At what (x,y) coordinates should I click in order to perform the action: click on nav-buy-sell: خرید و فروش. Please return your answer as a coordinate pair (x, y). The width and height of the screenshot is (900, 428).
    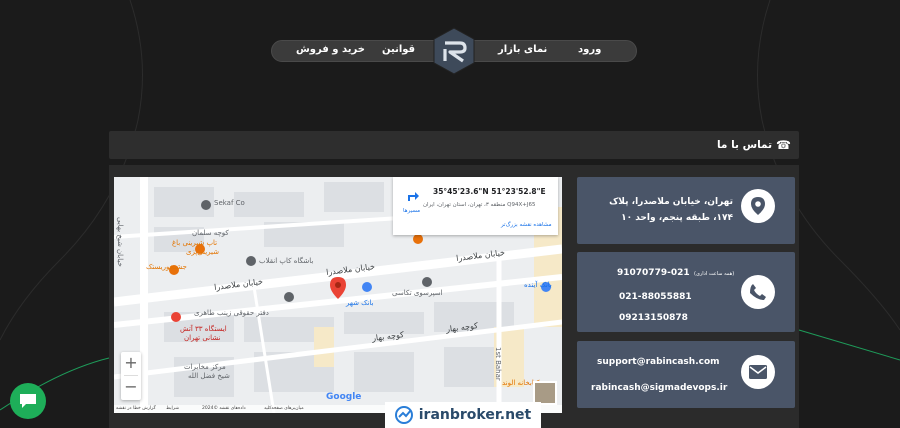
    Looking at the image, I should click on (330, 49).